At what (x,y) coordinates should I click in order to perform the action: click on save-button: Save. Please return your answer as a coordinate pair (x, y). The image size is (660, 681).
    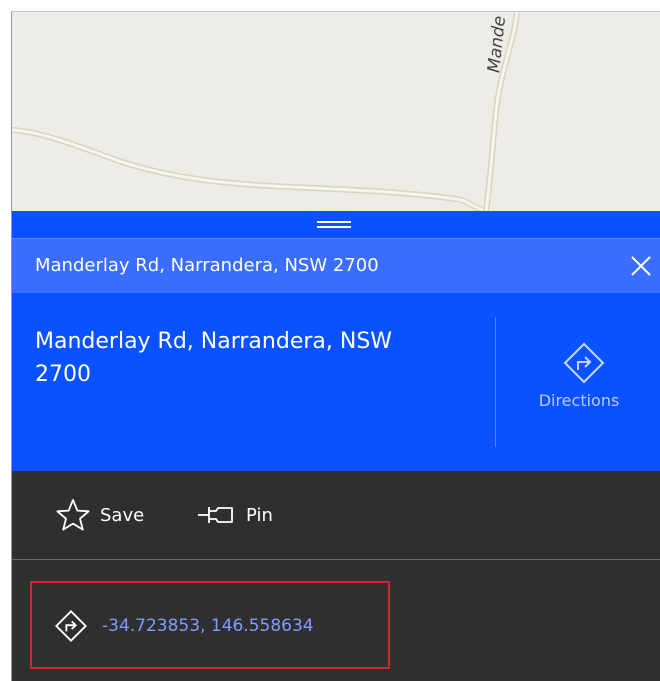
    Looking at the image, I should click on (100, 515).